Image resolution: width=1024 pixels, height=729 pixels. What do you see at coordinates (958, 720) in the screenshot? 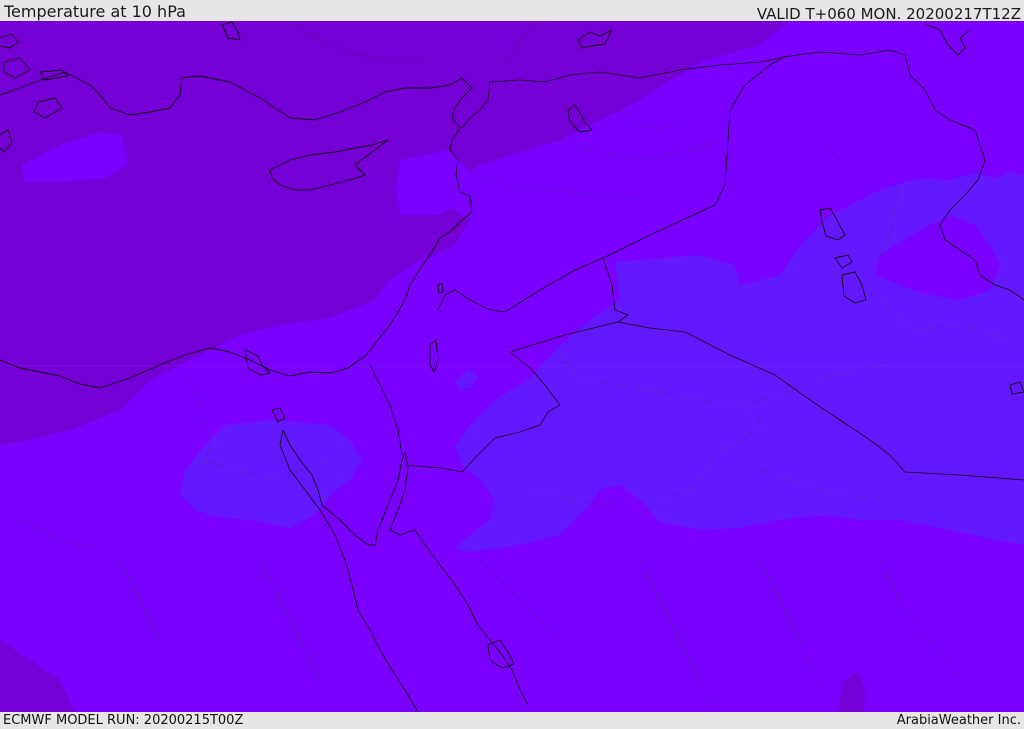
I see `credit-label: ArabiaWeather Inc.` at bounding box center [958, 720].